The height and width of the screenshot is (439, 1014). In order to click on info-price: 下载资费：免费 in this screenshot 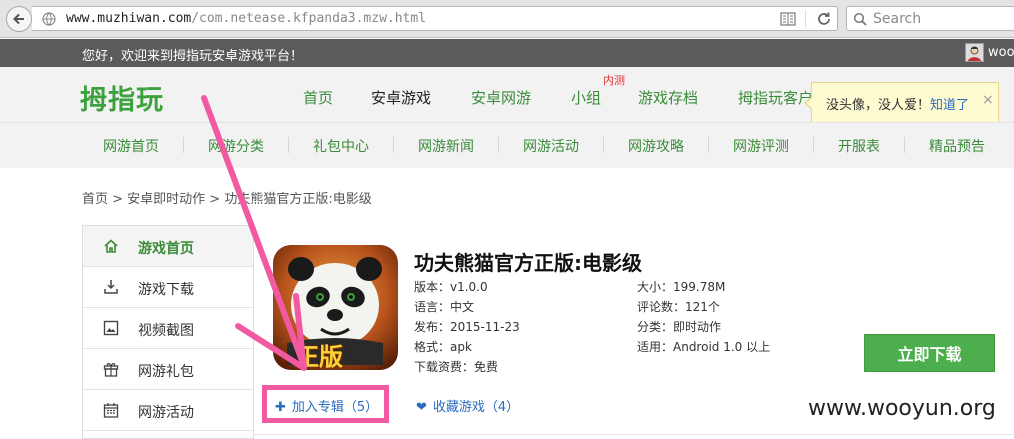, I will do `click(456, 367)`.